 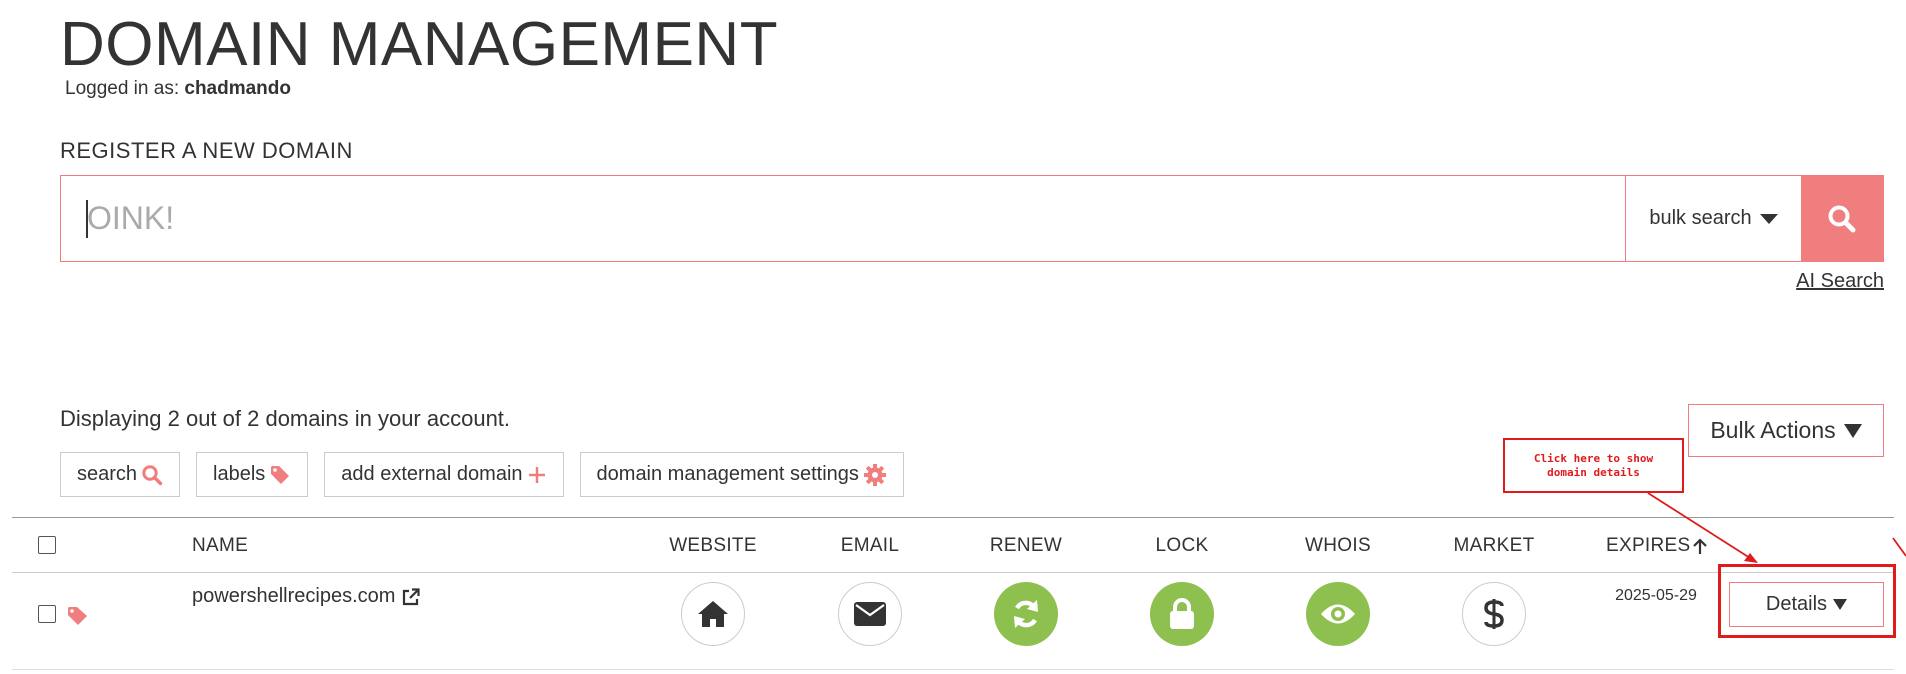 What do you see at coordinates (220, 546) in the screenshot?
I see `column-header-name: NAME` at bounding box center [220, 546].